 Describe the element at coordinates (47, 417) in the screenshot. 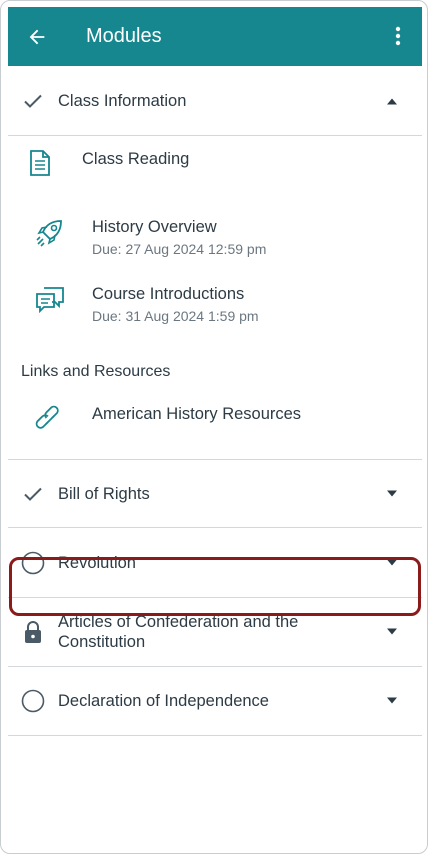

I see `link-icon` at that location.